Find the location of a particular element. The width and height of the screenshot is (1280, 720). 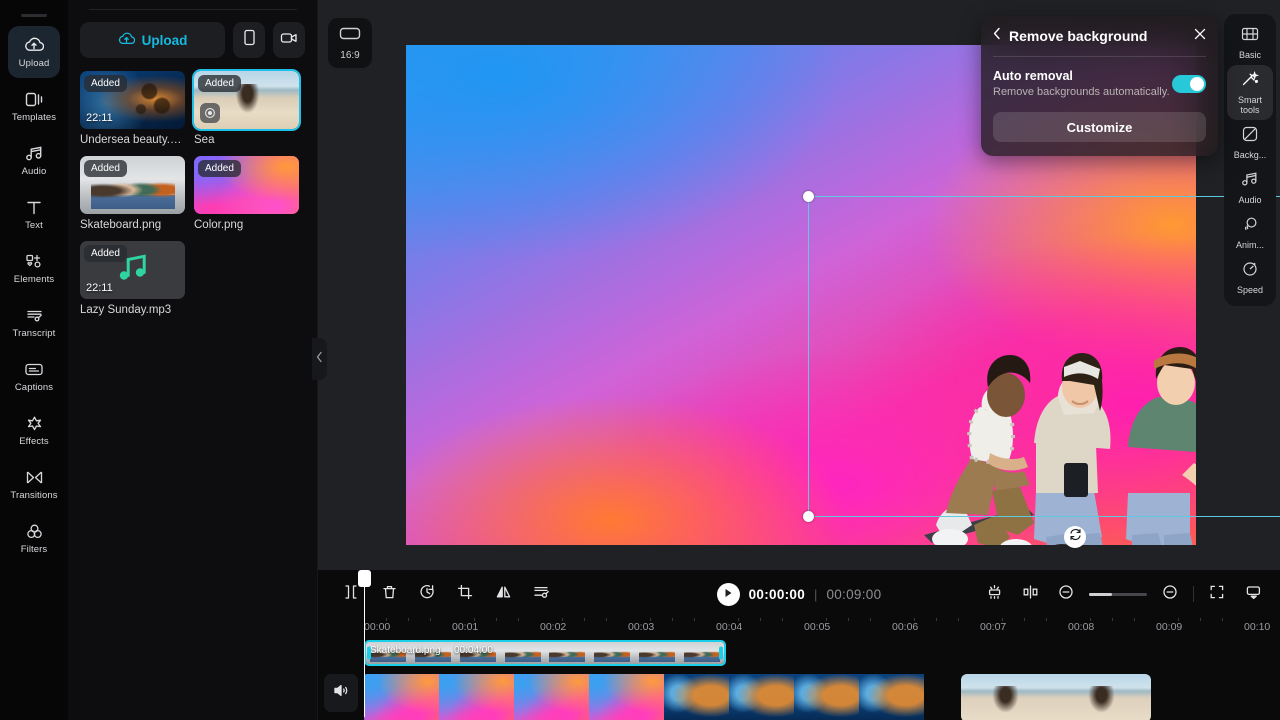

sidebar-item-audio: Audio is located at coordinates (34, 160).